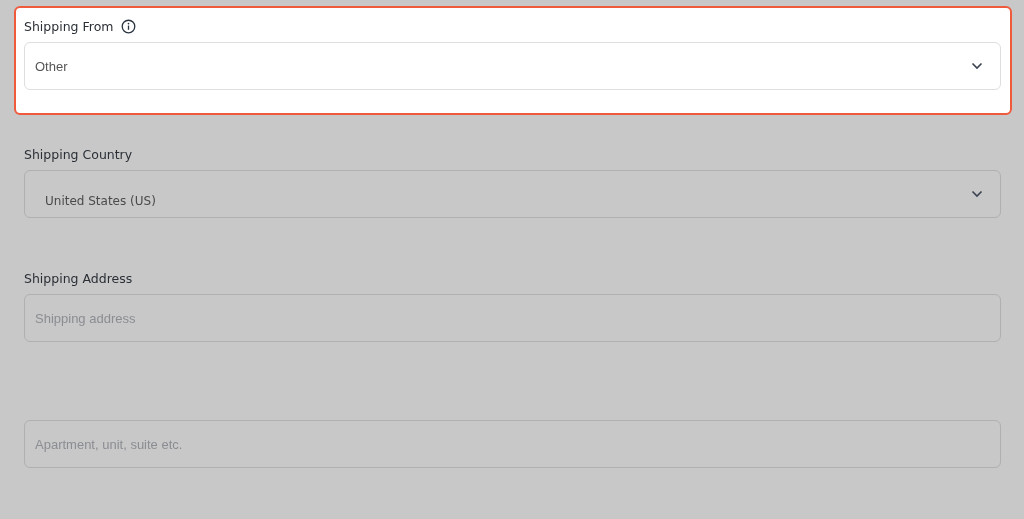  Describe the element at coordinates (129, 26) in the screenshot. I see `info-icon` at that location.